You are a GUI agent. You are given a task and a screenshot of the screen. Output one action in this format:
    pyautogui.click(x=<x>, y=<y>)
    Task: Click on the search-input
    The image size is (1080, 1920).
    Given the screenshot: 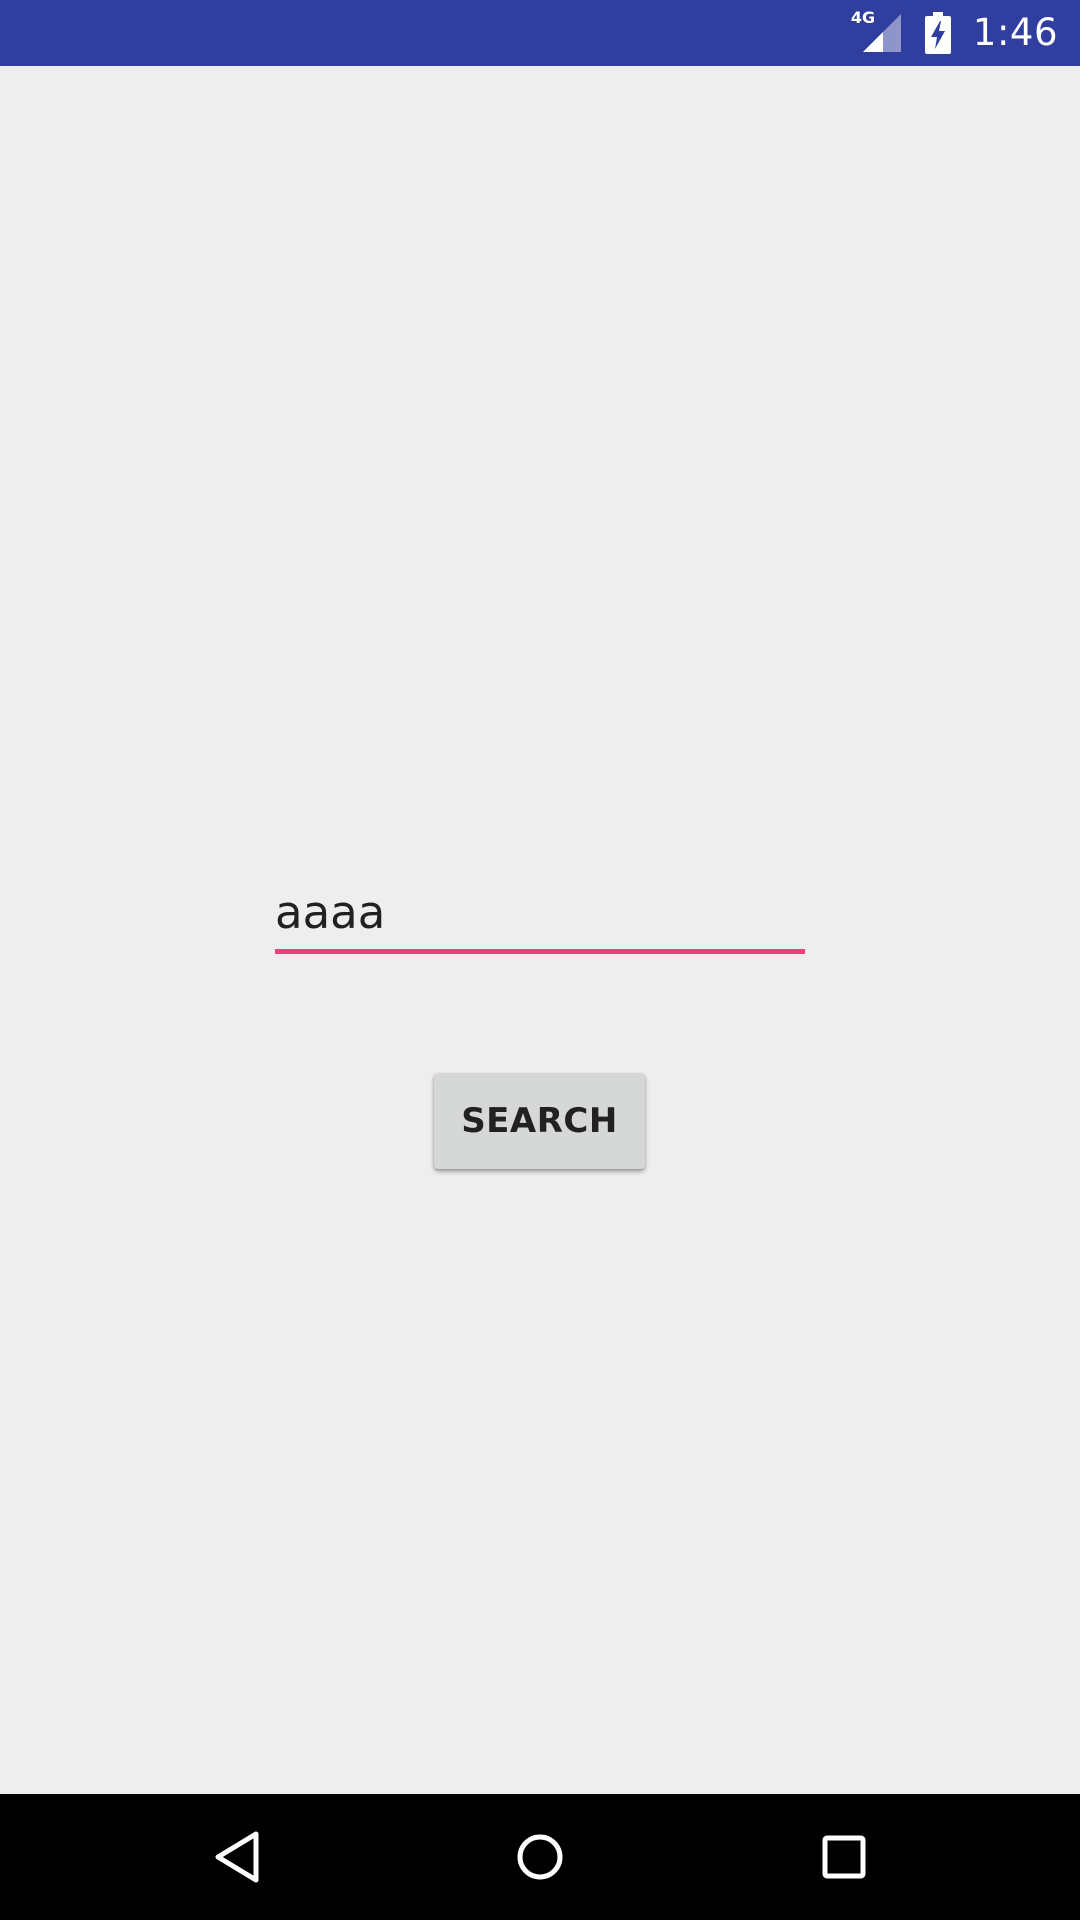 What is the action you would take?
    pyautogui.click(x=540, y=912)
    